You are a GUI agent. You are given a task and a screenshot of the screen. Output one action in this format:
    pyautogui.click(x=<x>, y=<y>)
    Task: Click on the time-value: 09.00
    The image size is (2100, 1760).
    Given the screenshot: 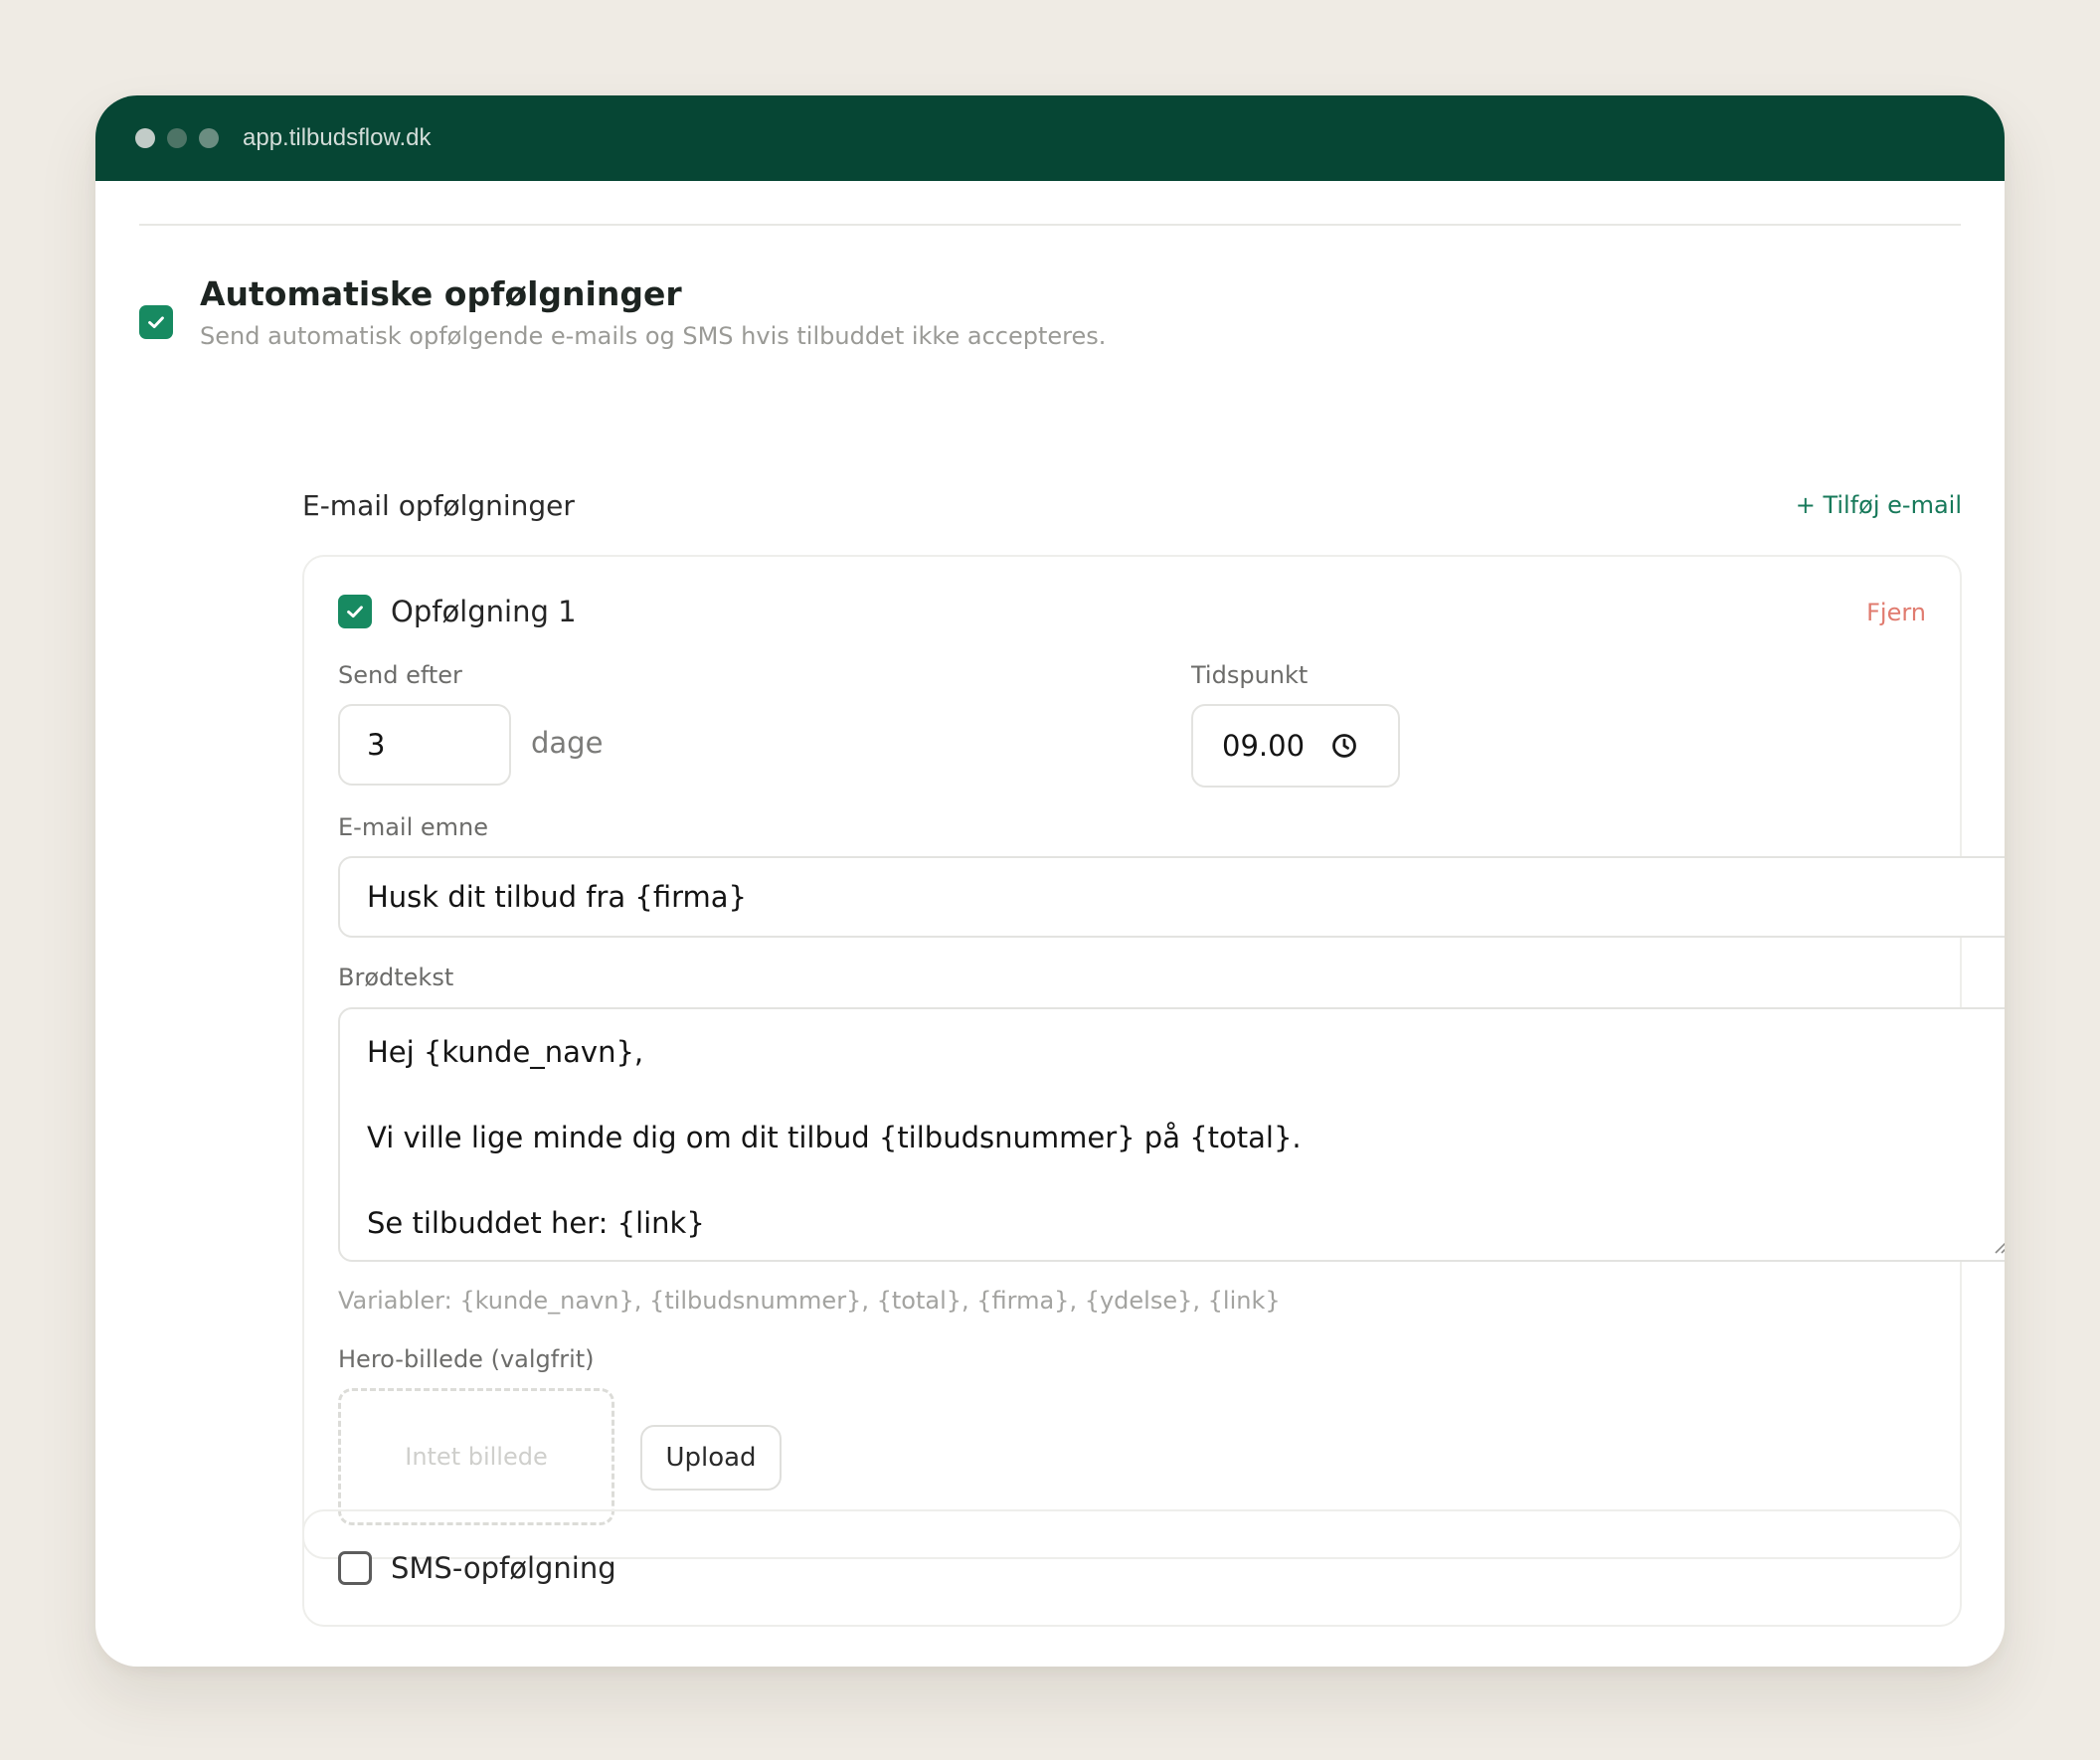 What is the action you would take?
    pyautogui.click(x=1264, y=746)
    